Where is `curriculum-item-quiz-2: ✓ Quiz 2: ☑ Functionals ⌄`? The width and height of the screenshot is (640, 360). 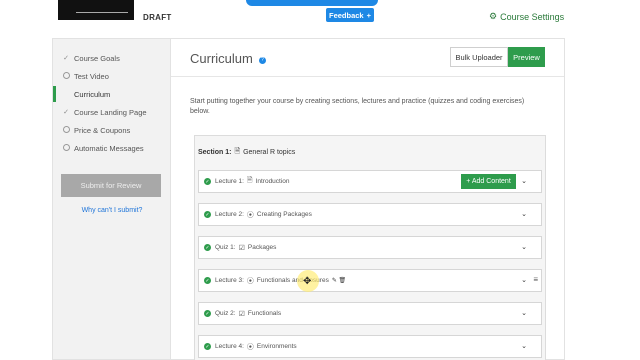
curriculum-item-quiz-2: ✓ Quiz 2: ☑ Functionals ⌄ is located at coordinates (370, 313).